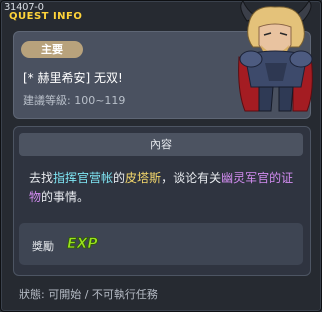 Image resolution: width=322 pixels, height=312 pixels. What do you see at coordinates (43, 246) in the screenshot?
I see `reward-label: 獎勵` at bounding box center [43, 246].